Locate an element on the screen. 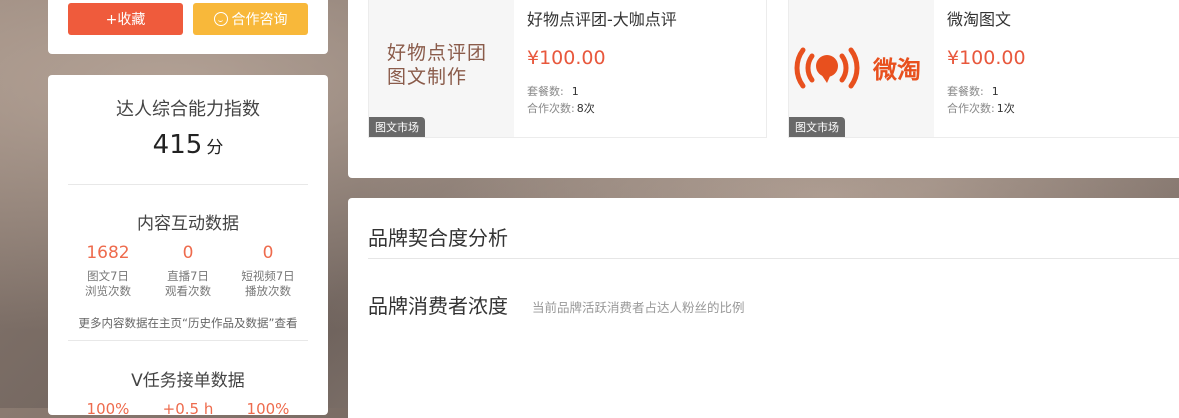  product-thumbnail: 微淘 图文市场 is located at coordinates (861, 68).